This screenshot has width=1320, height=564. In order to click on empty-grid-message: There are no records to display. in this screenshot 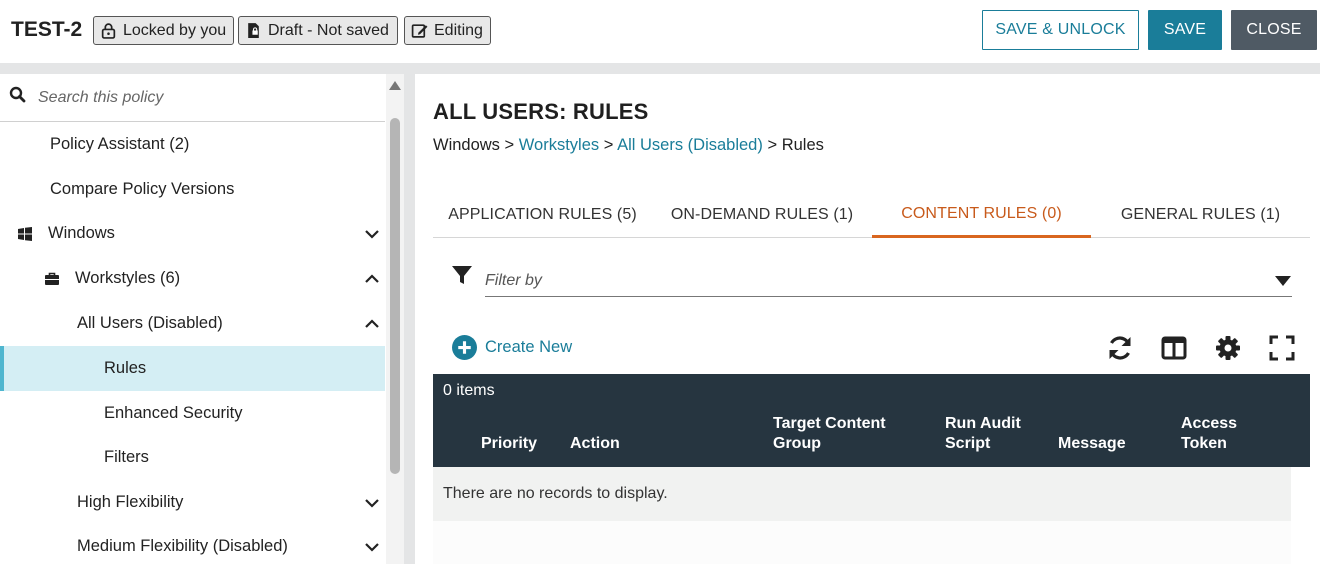, I will do `click(555, 493)`.